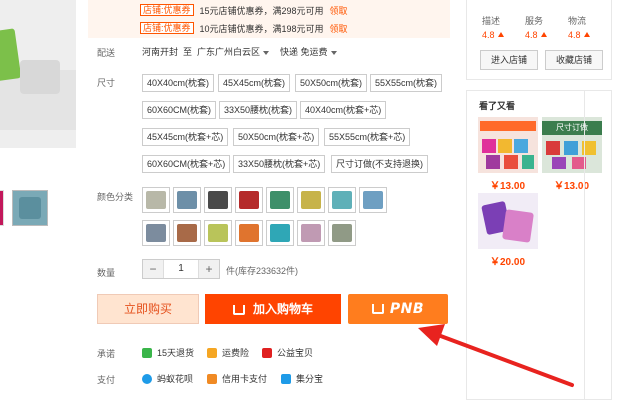  I want to click on credit-card-icon, so click(212, 378).